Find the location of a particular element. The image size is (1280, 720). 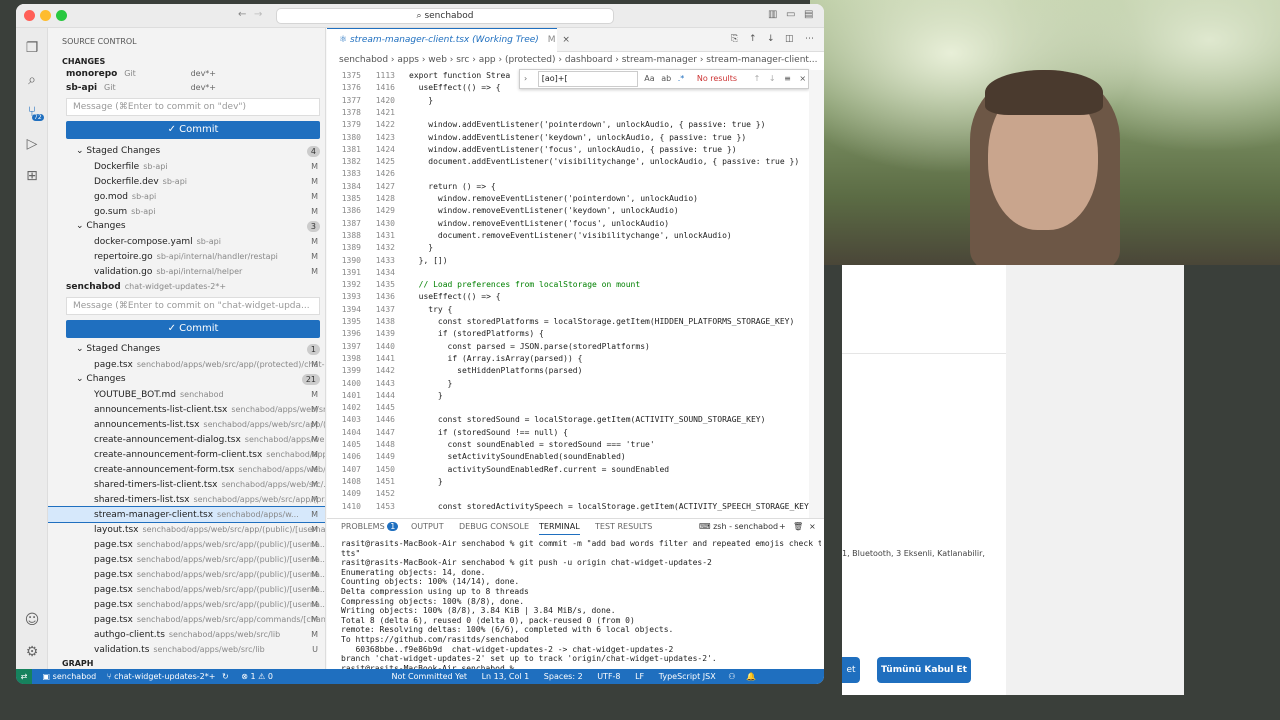

code-line: 1404 1447 if (storedSound !== null) { is located at coordinates (575, 433).